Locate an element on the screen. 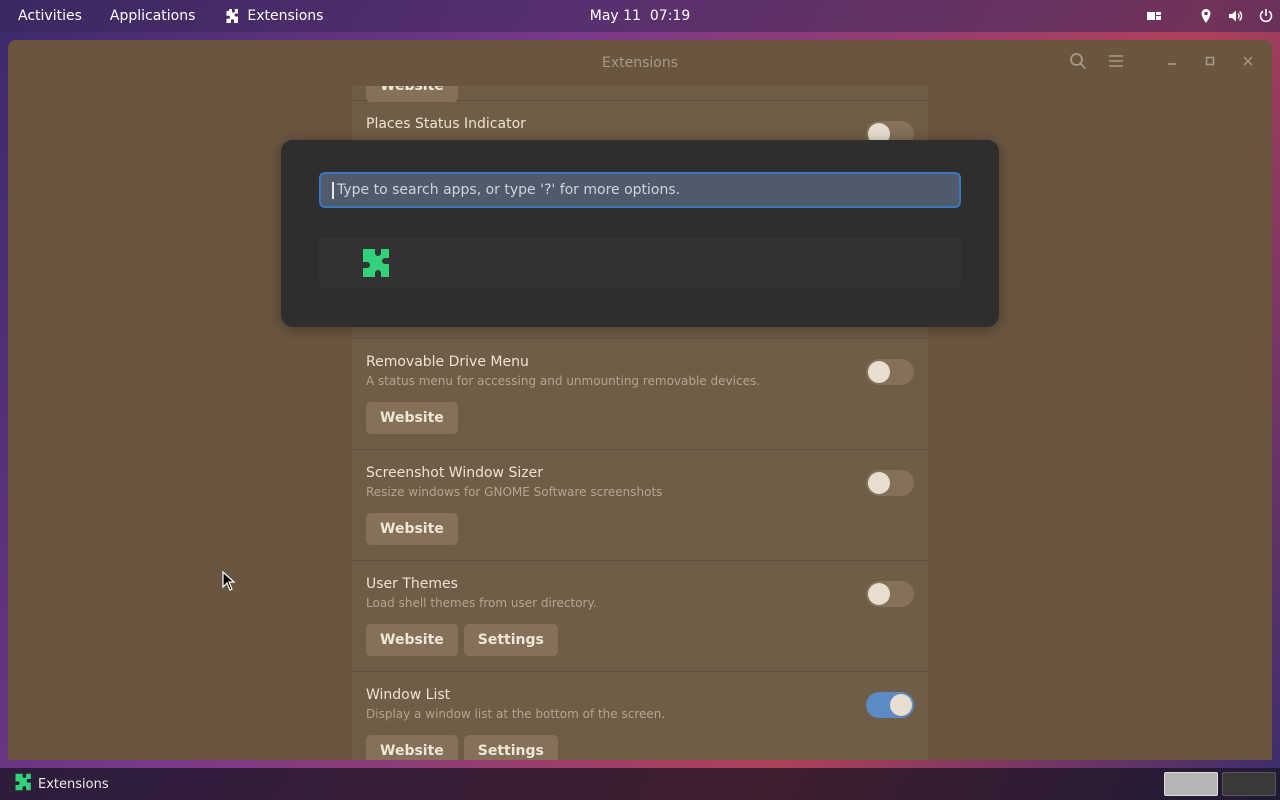 The image size is (1280, 800). maximize-icon is located at coordinates (1210, 63).